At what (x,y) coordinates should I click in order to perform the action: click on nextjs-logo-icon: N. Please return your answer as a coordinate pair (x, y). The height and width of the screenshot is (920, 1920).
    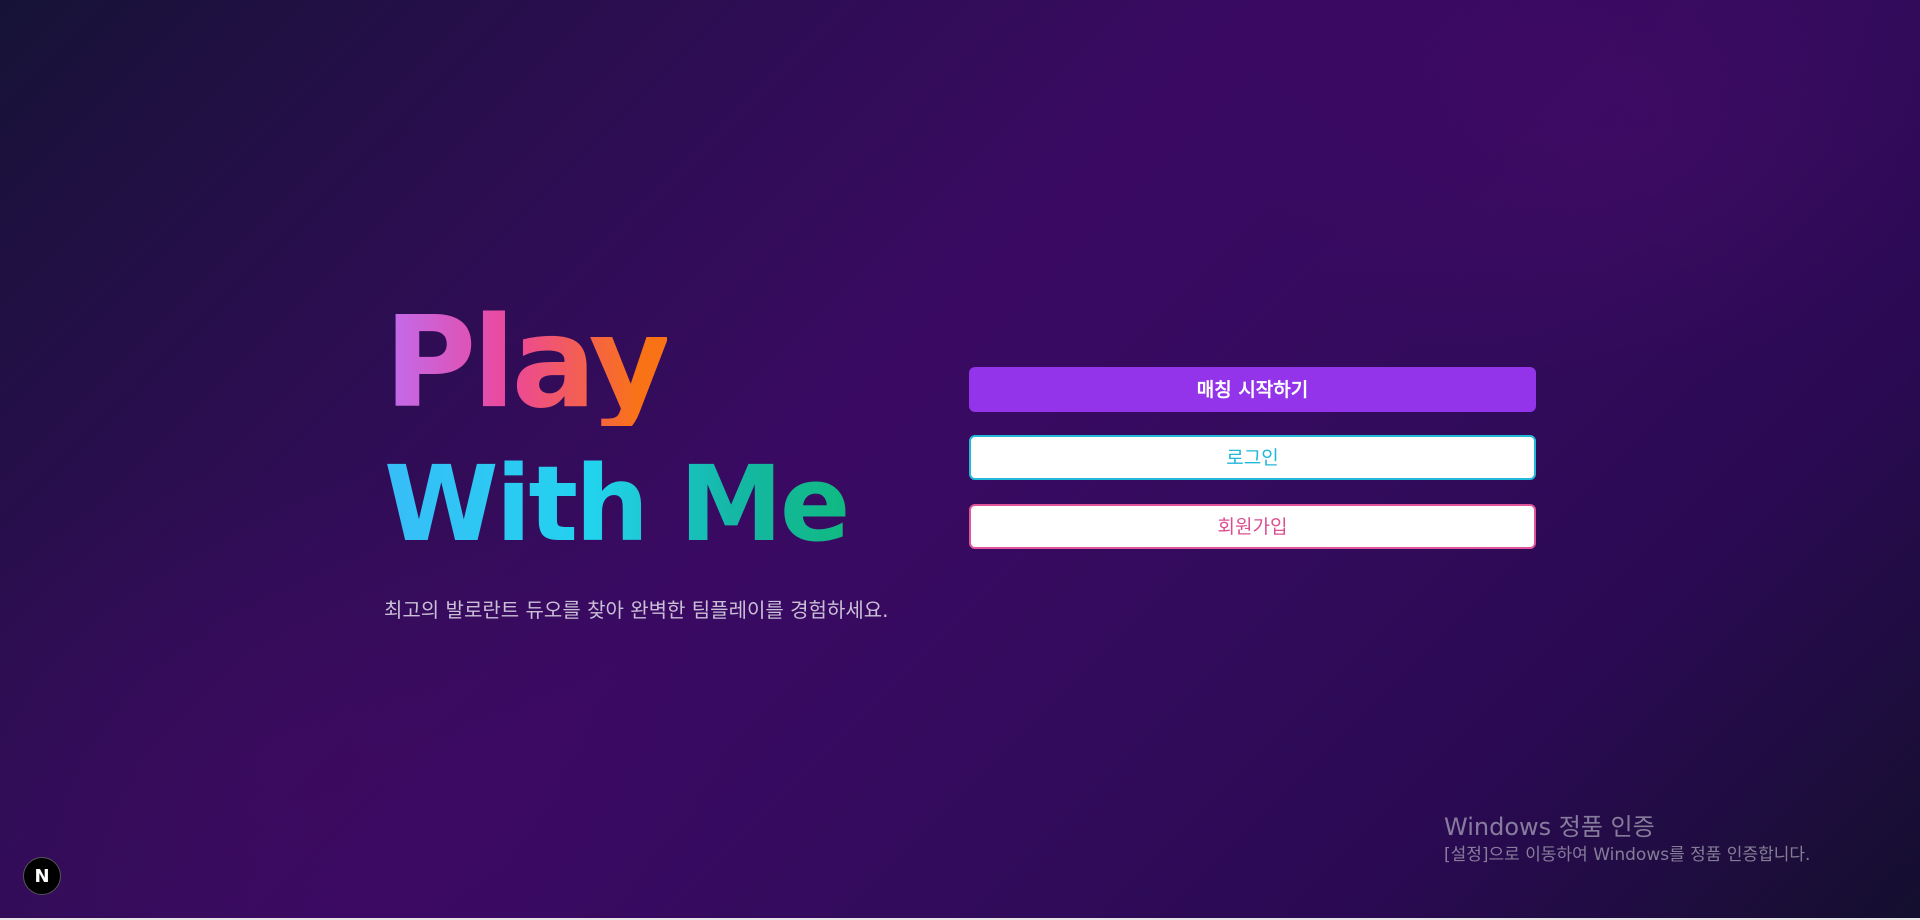
    Looking at the image, I should click on (42, 876).